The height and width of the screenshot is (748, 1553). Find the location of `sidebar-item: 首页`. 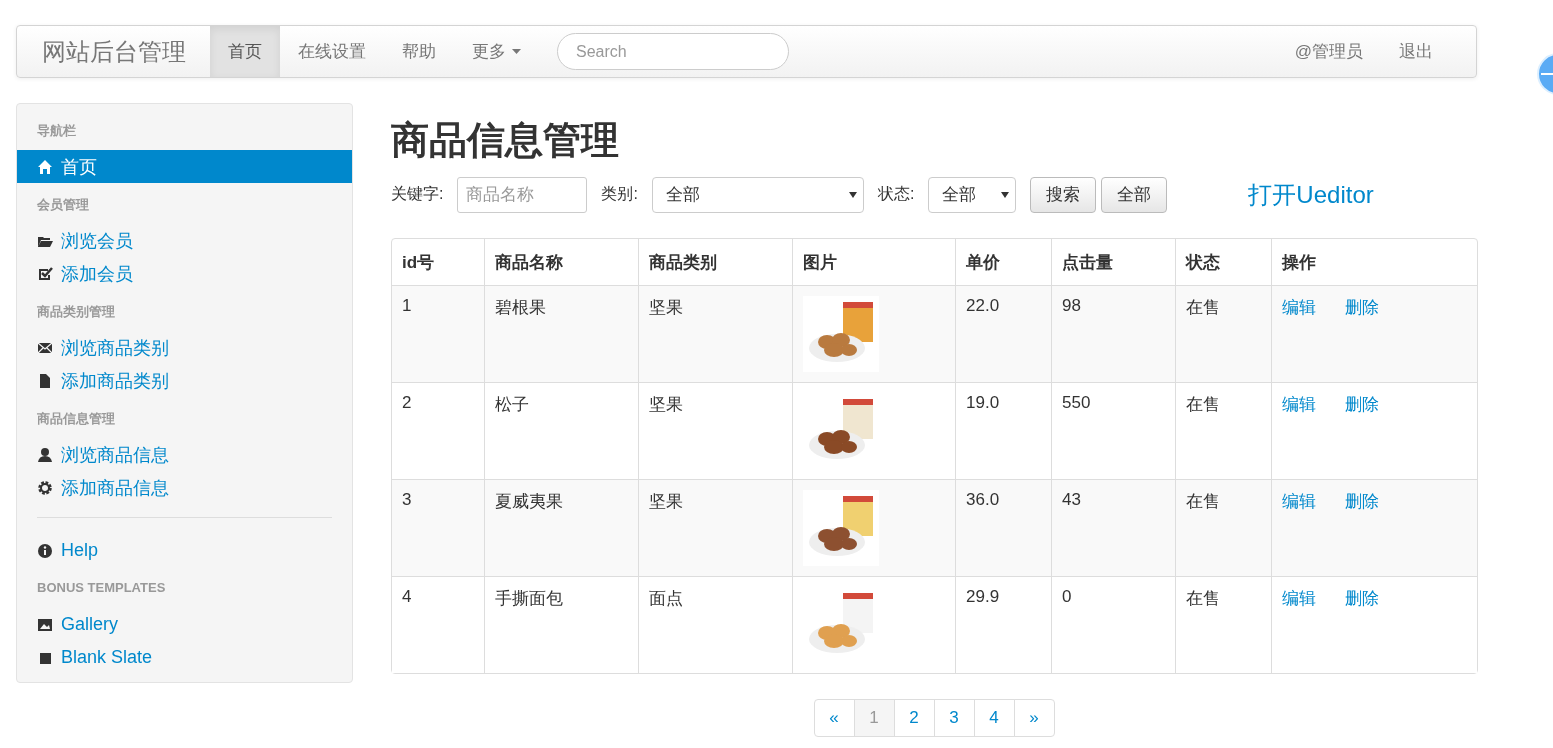

sidebar-item: 首页 is located at coordinates (184, 166).